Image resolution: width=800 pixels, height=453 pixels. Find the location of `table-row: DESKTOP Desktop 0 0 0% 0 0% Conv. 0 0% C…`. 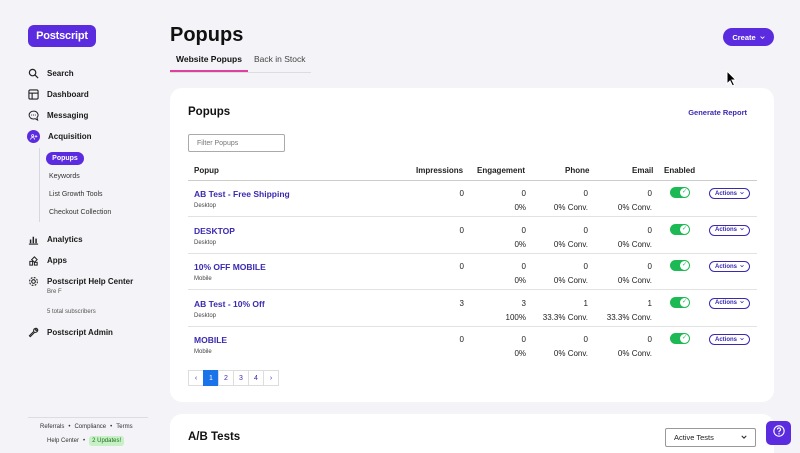

table-row: DESKTOP Desktop 0 0 0% 0 0% Conv. 0 0% C… is located at coordinates (472, 236).